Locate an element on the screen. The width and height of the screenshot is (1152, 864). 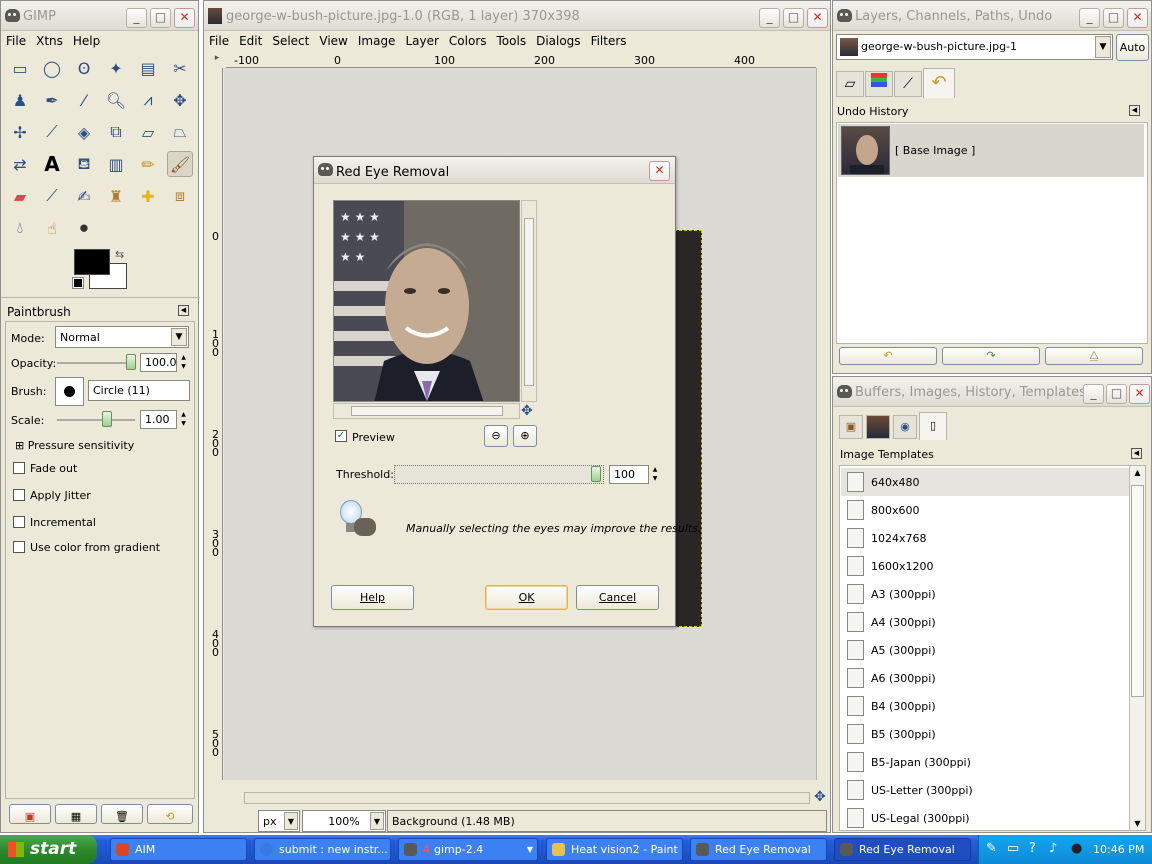
tab-images is located at coordinates (878, 427).